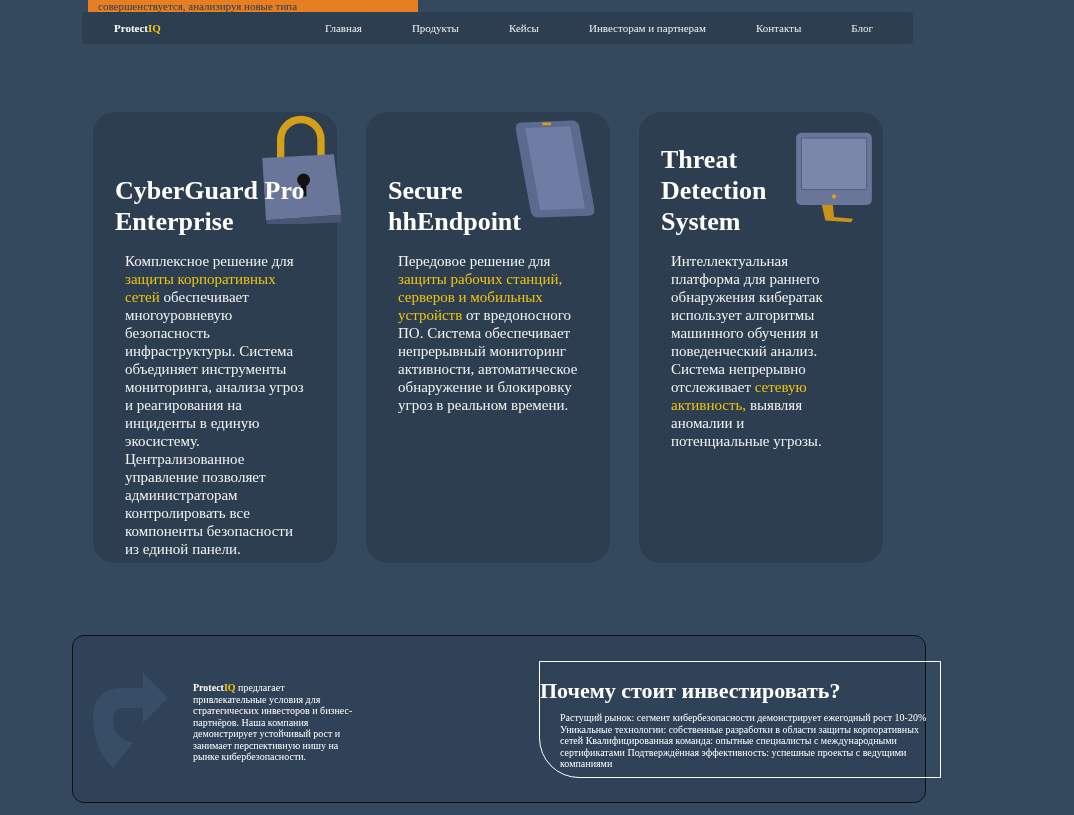 This screenshot has height=815, width=1074. What do you see at coordinates (343, 28) in the screenshot?
I see `nav-link: Главная` at bounding box center [343, 28].